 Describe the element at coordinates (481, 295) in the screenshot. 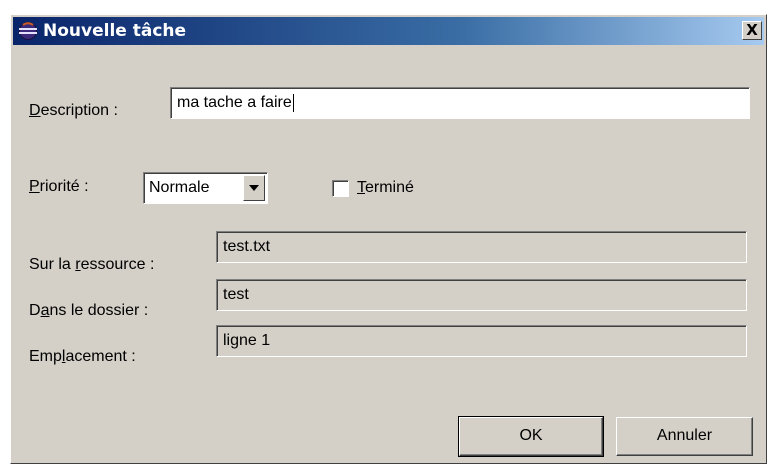

I see `folder-field: test` at that location.